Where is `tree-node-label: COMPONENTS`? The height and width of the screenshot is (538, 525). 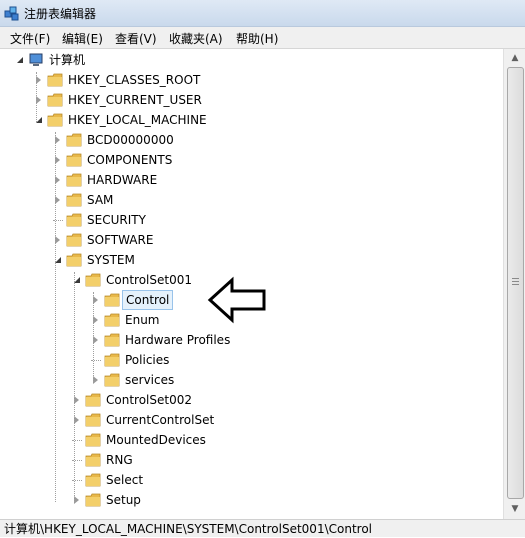 tree-node-label: COMPONENTS is located at coordinates (129, 160).